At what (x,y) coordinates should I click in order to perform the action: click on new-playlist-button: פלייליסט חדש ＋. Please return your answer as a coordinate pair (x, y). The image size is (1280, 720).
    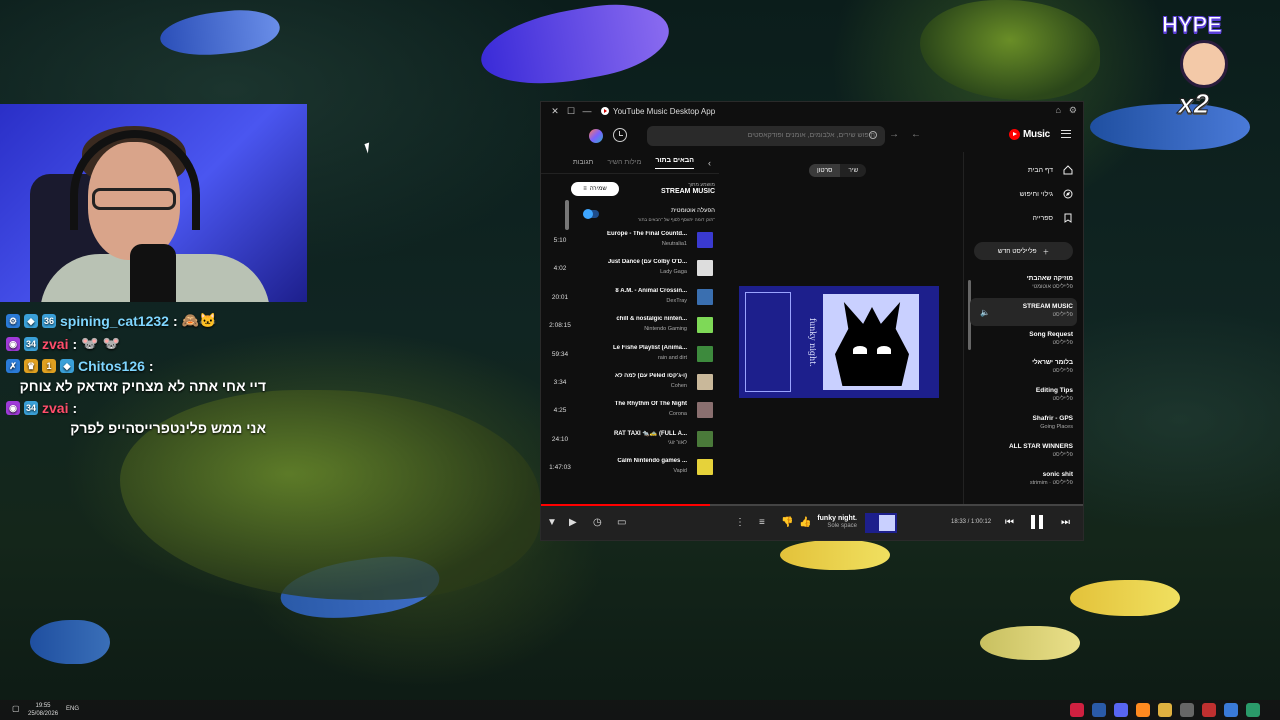
    Looking at the image, I should click on (1023, 251).